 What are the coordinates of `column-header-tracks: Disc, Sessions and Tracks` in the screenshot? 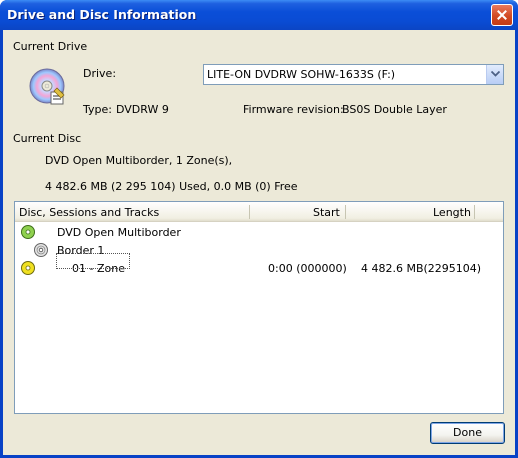 It's located at (89, 212).